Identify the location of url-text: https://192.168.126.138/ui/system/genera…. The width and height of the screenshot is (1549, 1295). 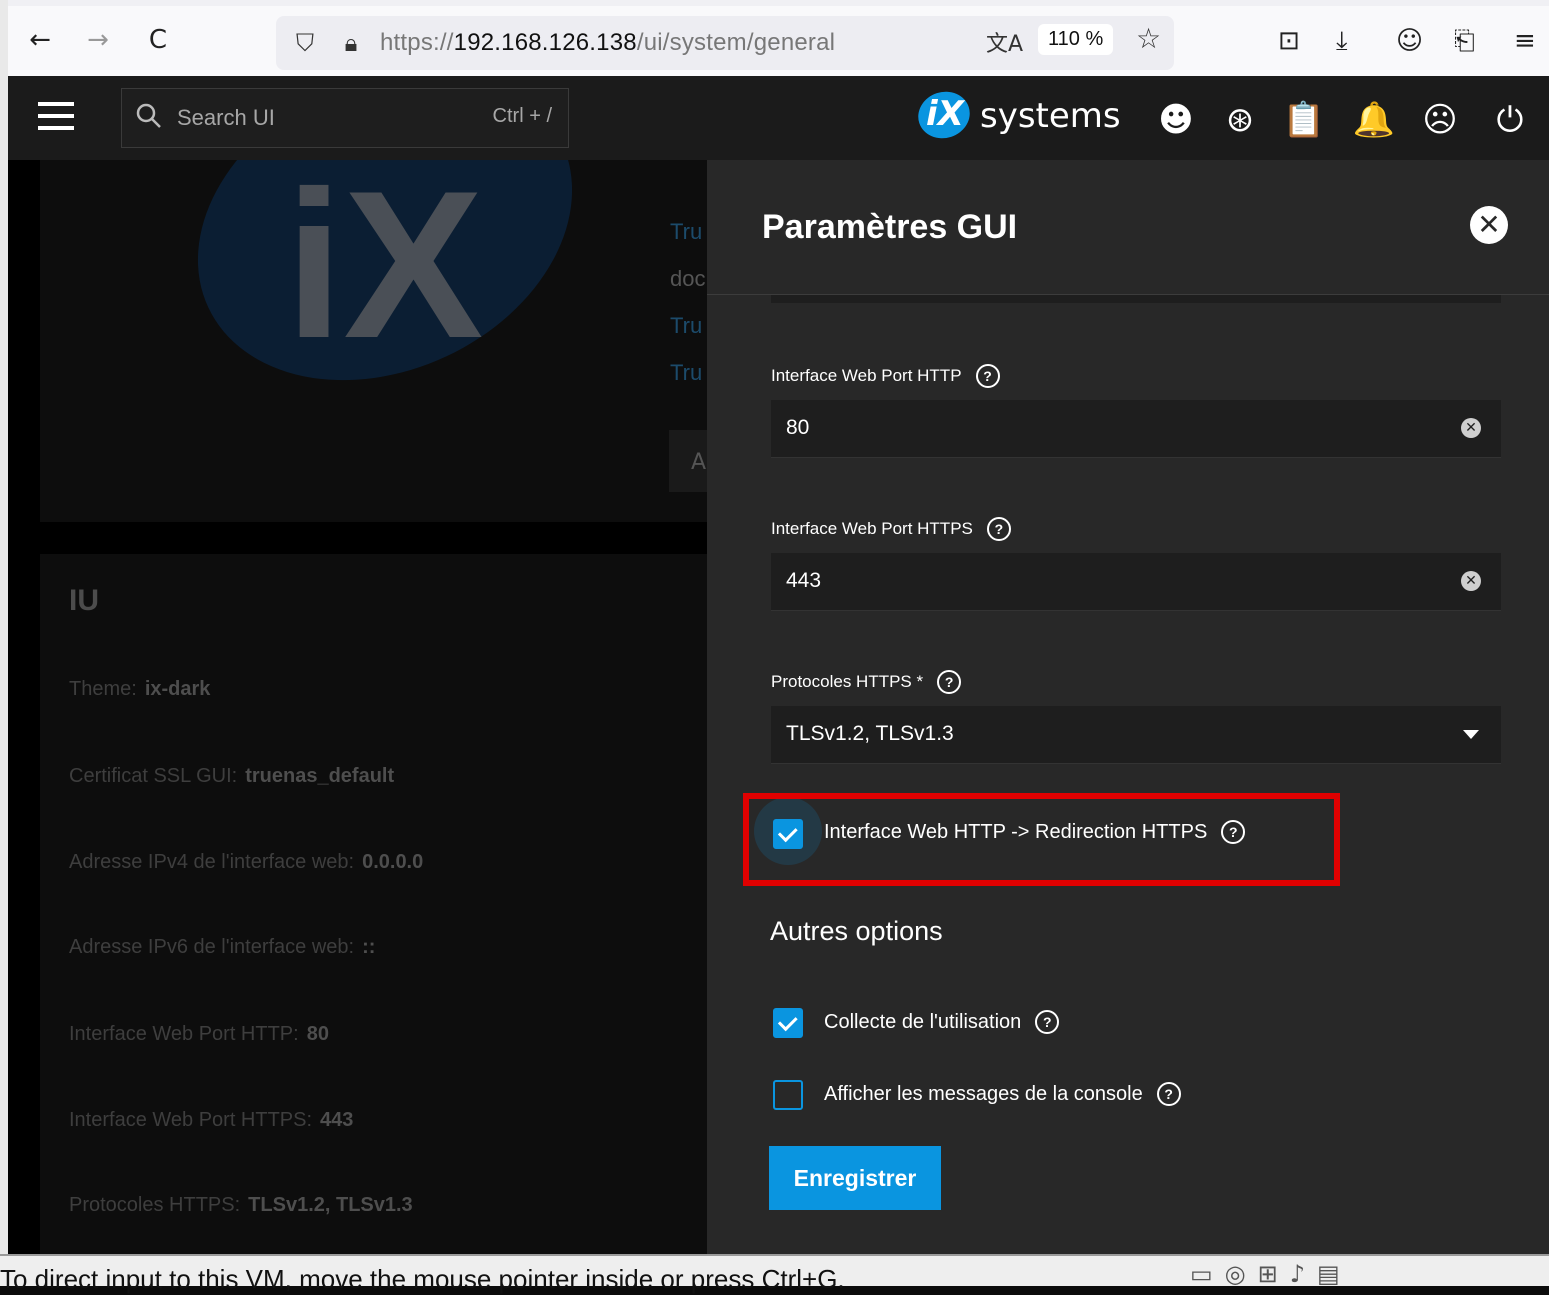
(608, 42).